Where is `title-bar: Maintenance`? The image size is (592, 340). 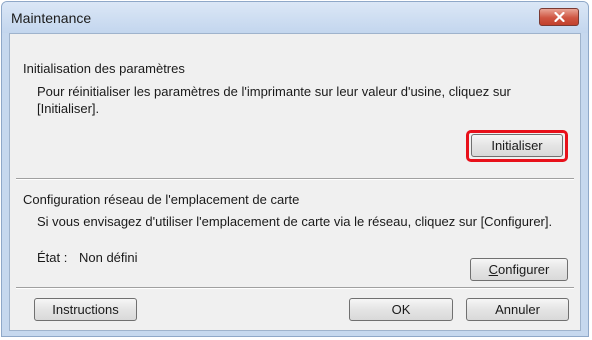
title-bar: Maintenance is located at coordinates (295, 17).